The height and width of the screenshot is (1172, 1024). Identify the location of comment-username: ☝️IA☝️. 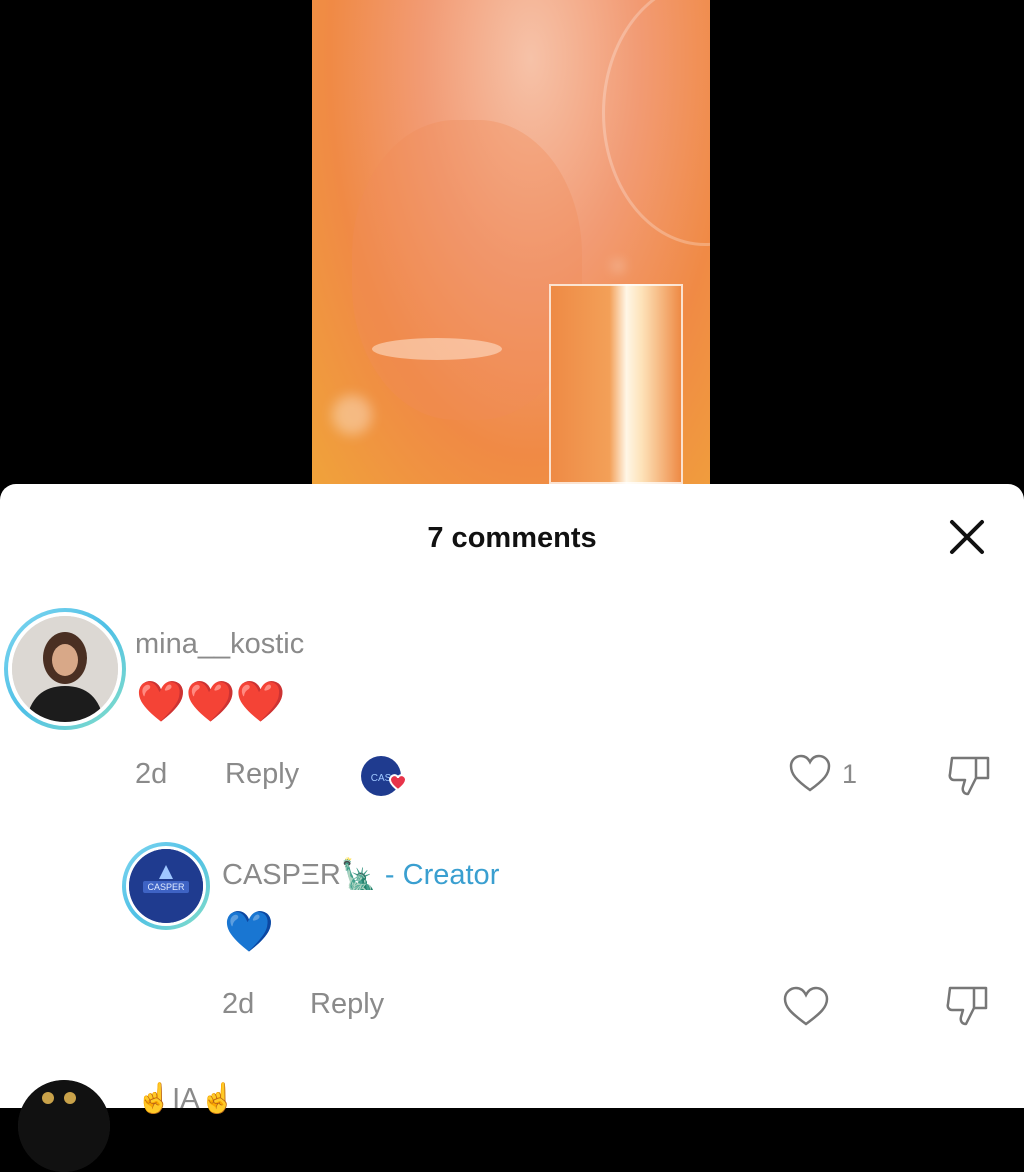
(186, 1099).